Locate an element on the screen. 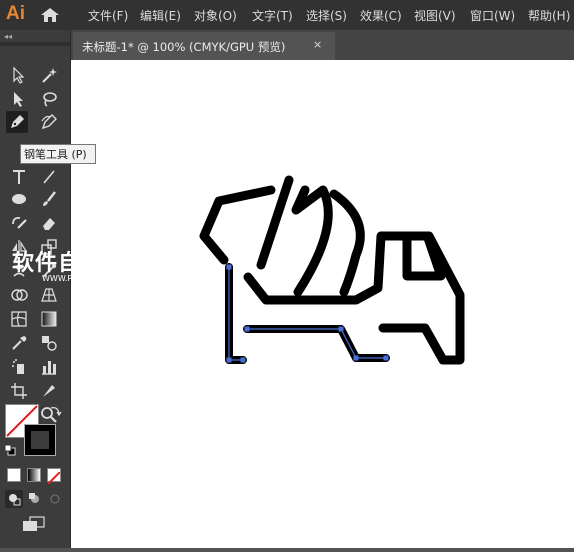 This screenshot has height=552, width=574. draw-inside-icon is located at coordinates (55, 499).